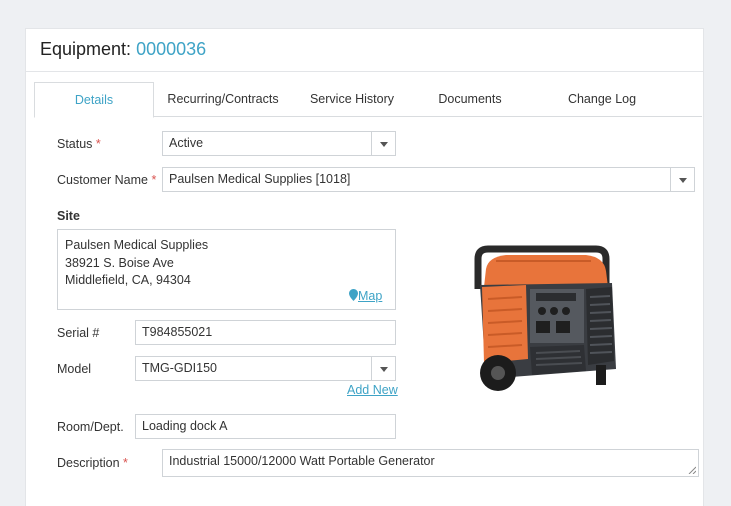 This screenshot has width=731, height=506. What do you see at coordinates (353, 295) in the screenshot?
I see `map-pin-icon` at bounding box center [353, 295].